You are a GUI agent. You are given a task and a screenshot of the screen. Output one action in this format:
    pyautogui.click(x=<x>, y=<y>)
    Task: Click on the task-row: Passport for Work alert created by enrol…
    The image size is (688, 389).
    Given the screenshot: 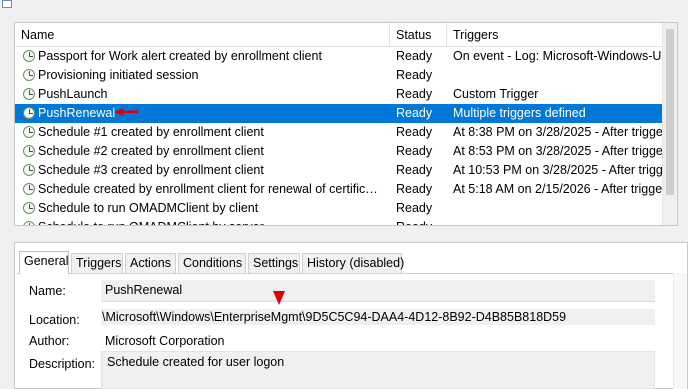 What is the action you would take?
    pyautogui.click(x=339, y=56)
    